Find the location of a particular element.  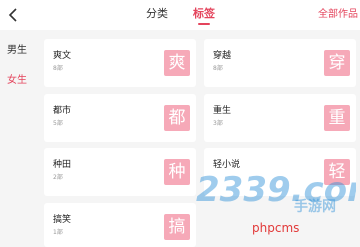

tag-count: 3部 is located at coordinates (218, 123).